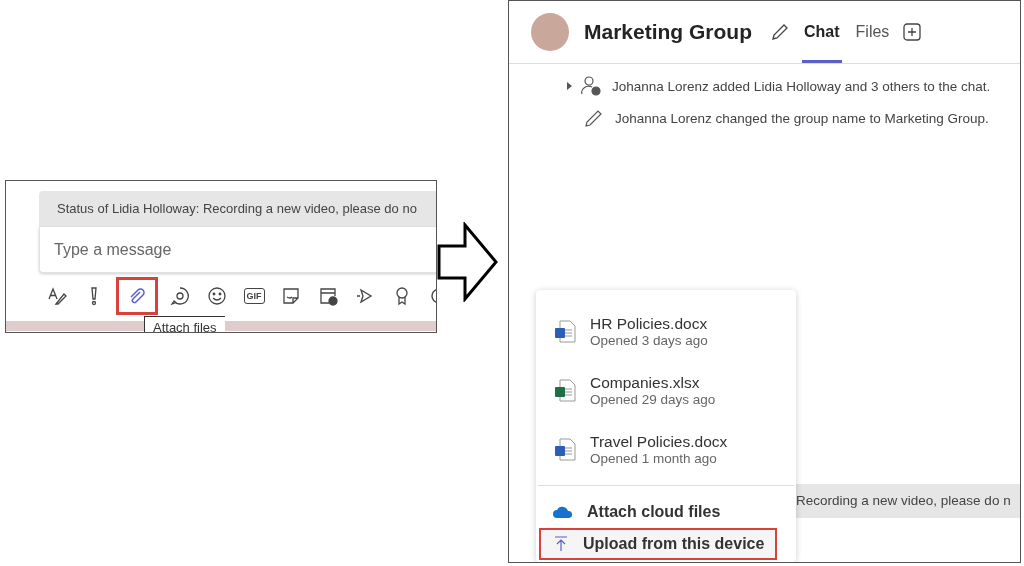  Describe the element at coordinates (872, 32) in the screenshot. I see `tab: Files` at that location.